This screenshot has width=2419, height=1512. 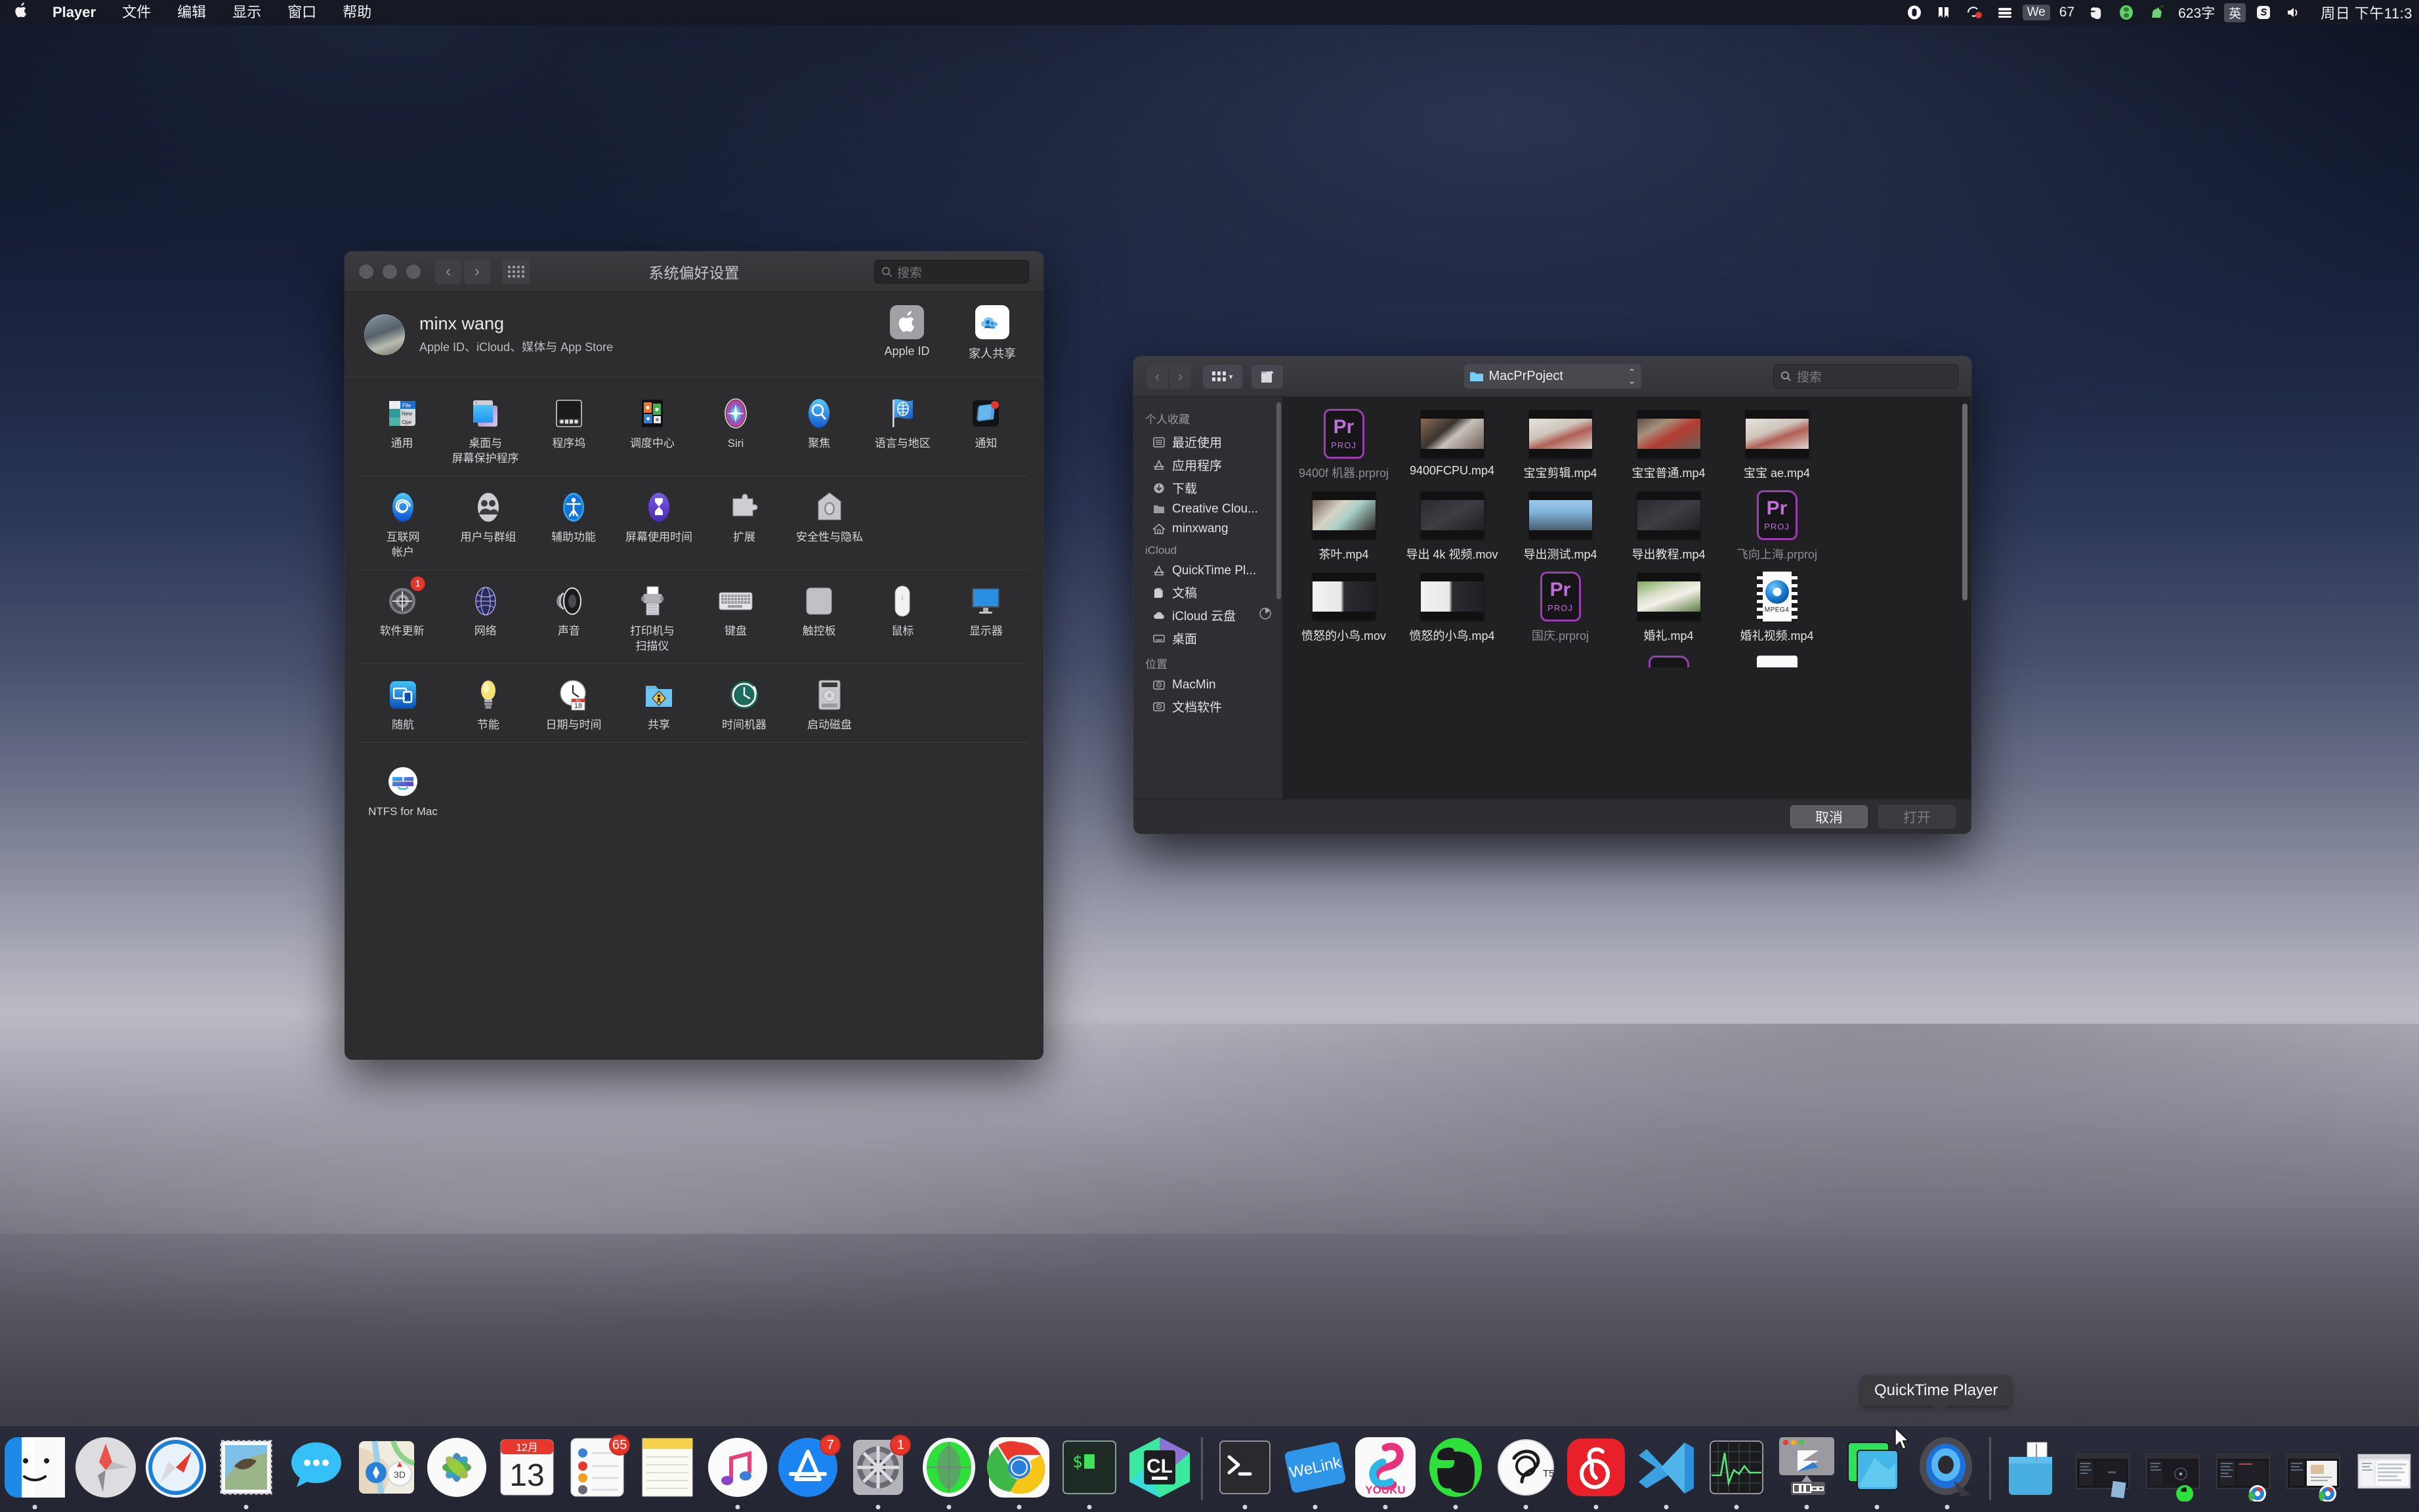 I want to click on dock-item-reminders: 65, so click(x=597, y=1468).